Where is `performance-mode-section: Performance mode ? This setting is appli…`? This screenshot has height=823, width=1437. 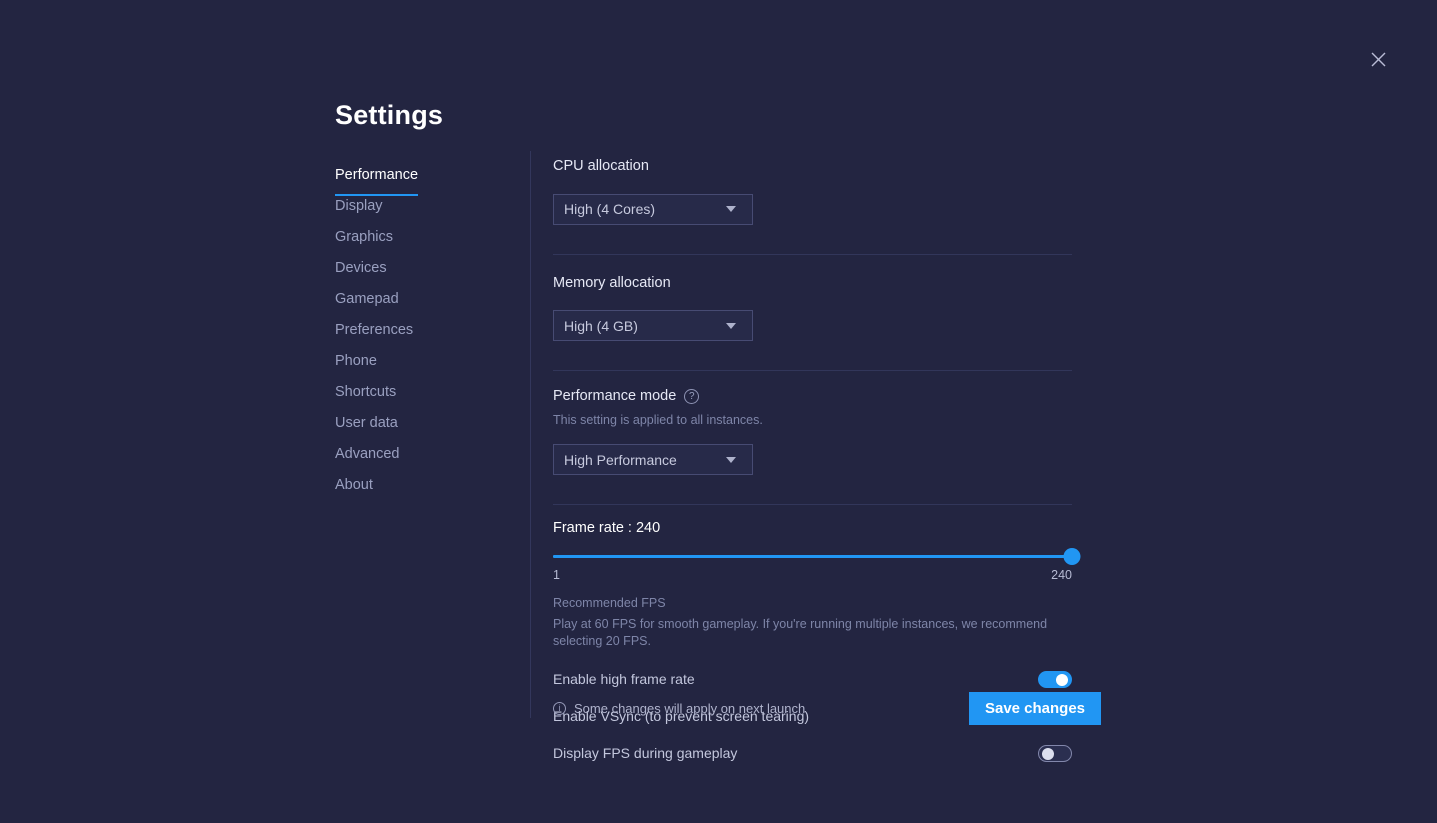
performance-mode-section: Performance mode ? This setting is appli… is located at coordinates (813, 438).